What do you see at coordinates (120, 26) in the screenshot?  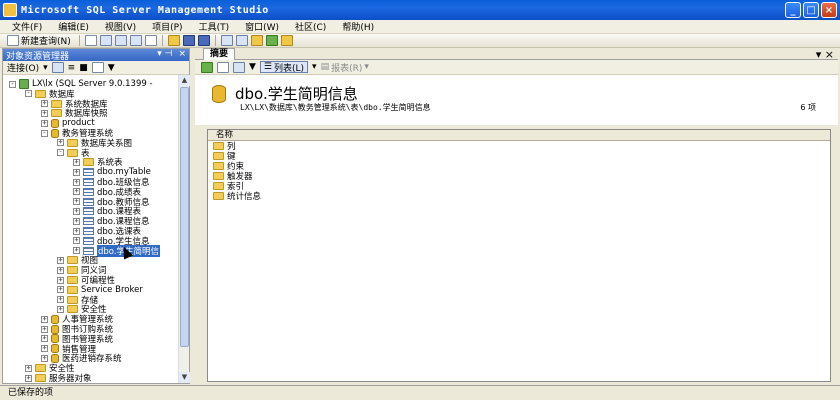 I see `menu-item: 视图(V)` at bounding box center [120, 26].